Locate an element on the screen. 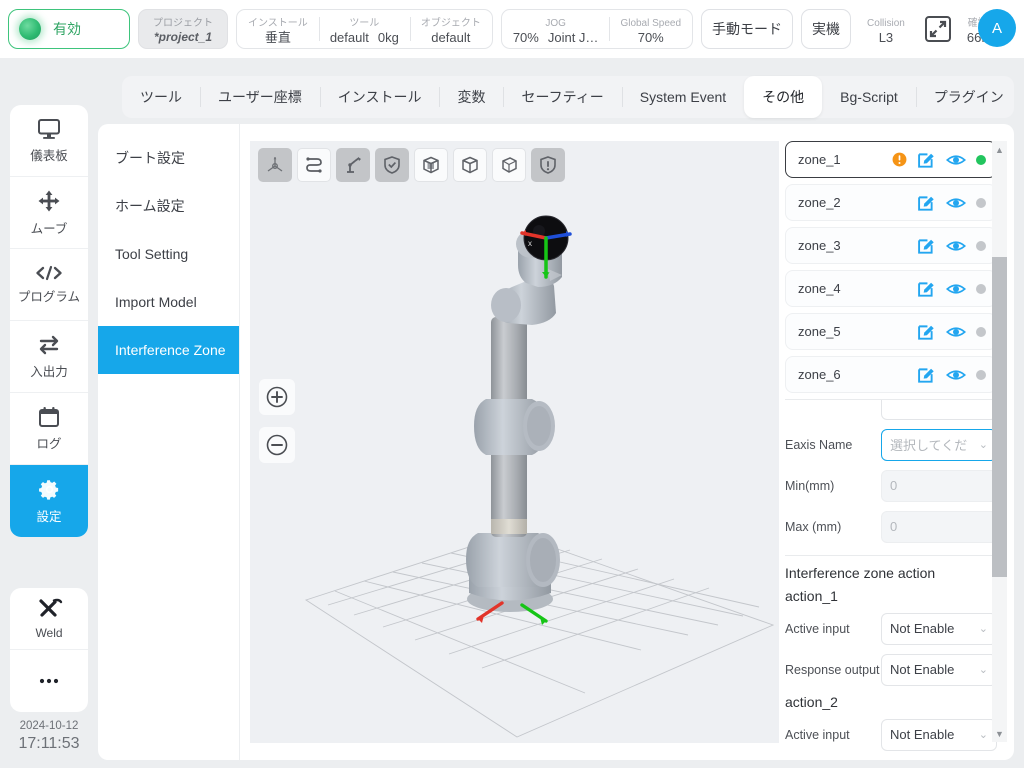 The image size is (1024, 768). table-row: zone_5 is located at coordinates (891, 331).